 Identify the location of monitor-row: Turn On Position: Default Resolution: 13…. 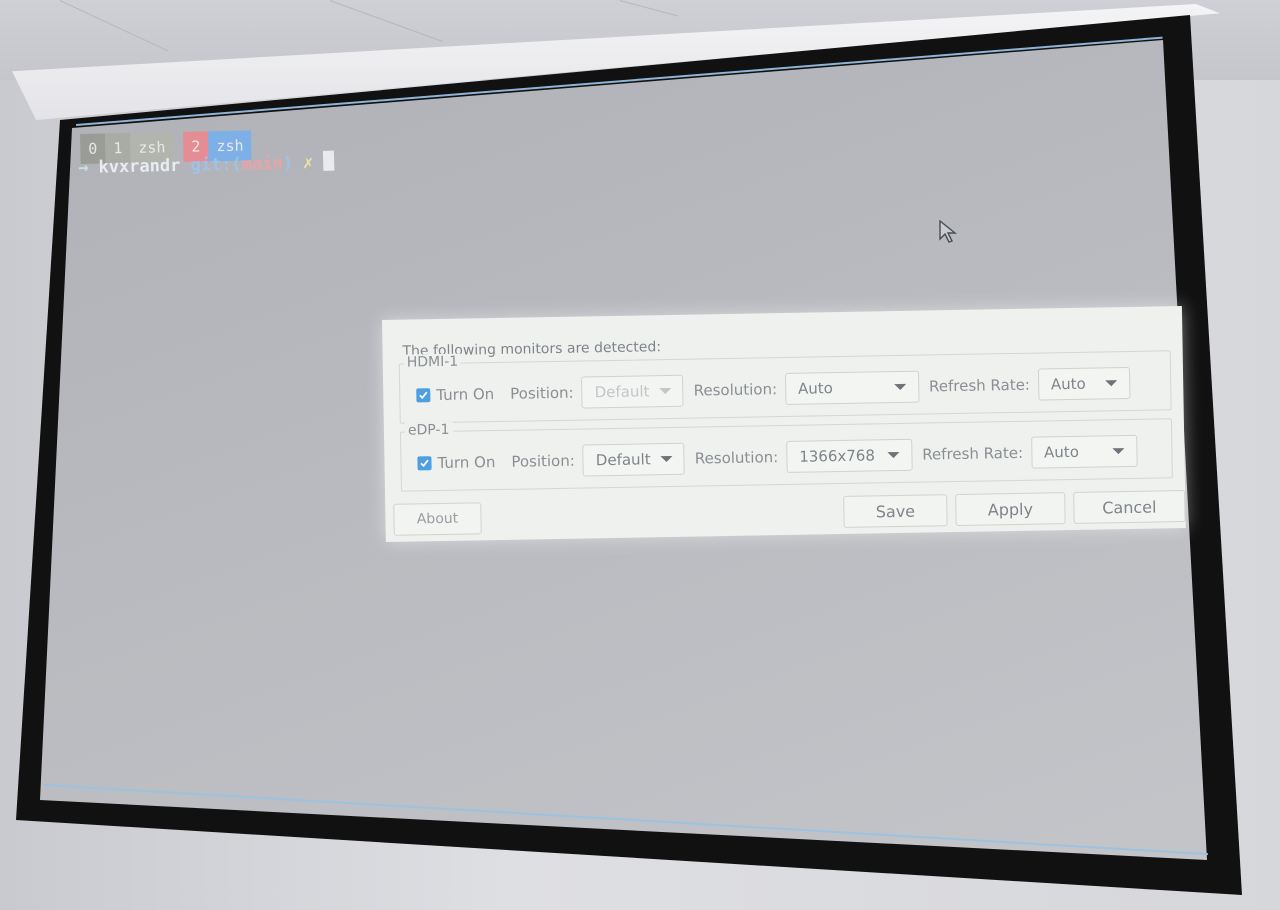
(786, 456).